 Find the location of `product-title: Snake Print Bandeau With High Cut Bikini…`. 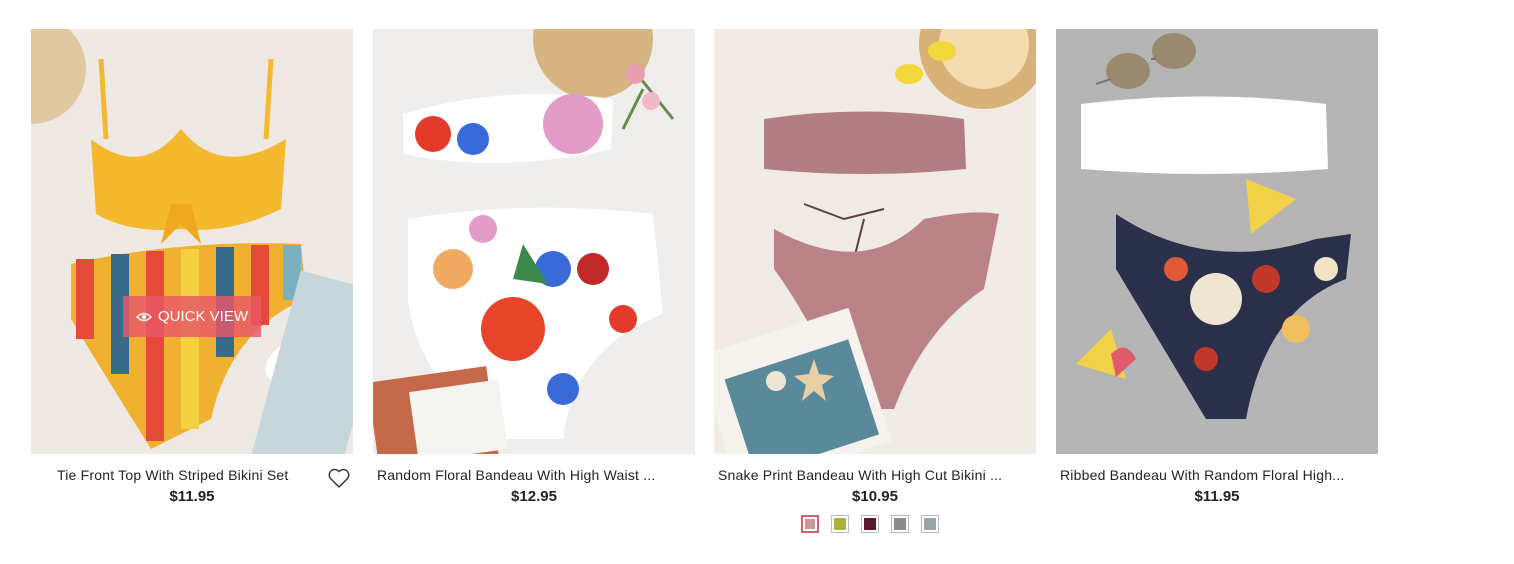

product-title: Snake Print Bandeau With High Cut Bikini… is located at coordinates (875, 475).